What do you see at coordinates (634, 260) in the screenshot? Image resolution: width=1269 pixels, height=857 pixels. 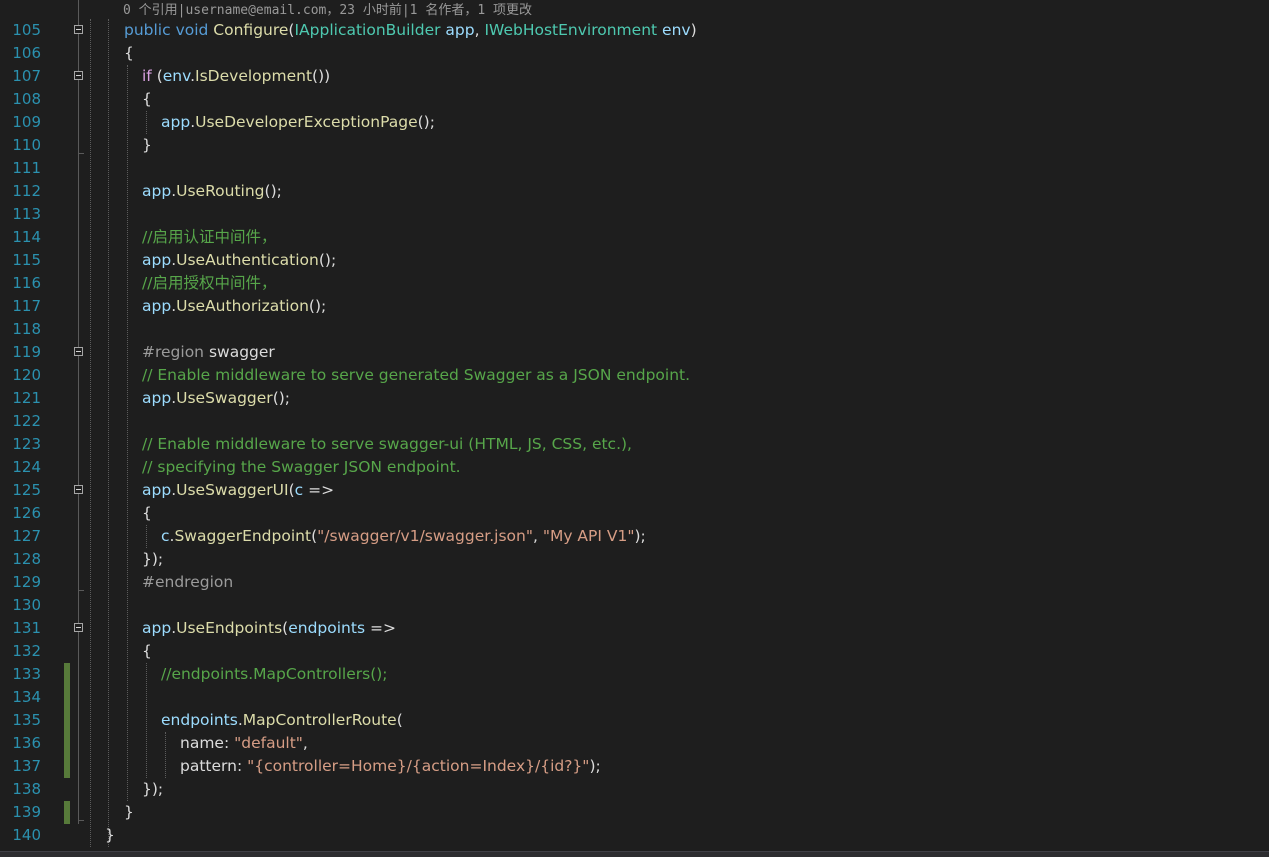 I see `code-line: 115 app.UseAuthentication();` at bounding box center [634, 260].